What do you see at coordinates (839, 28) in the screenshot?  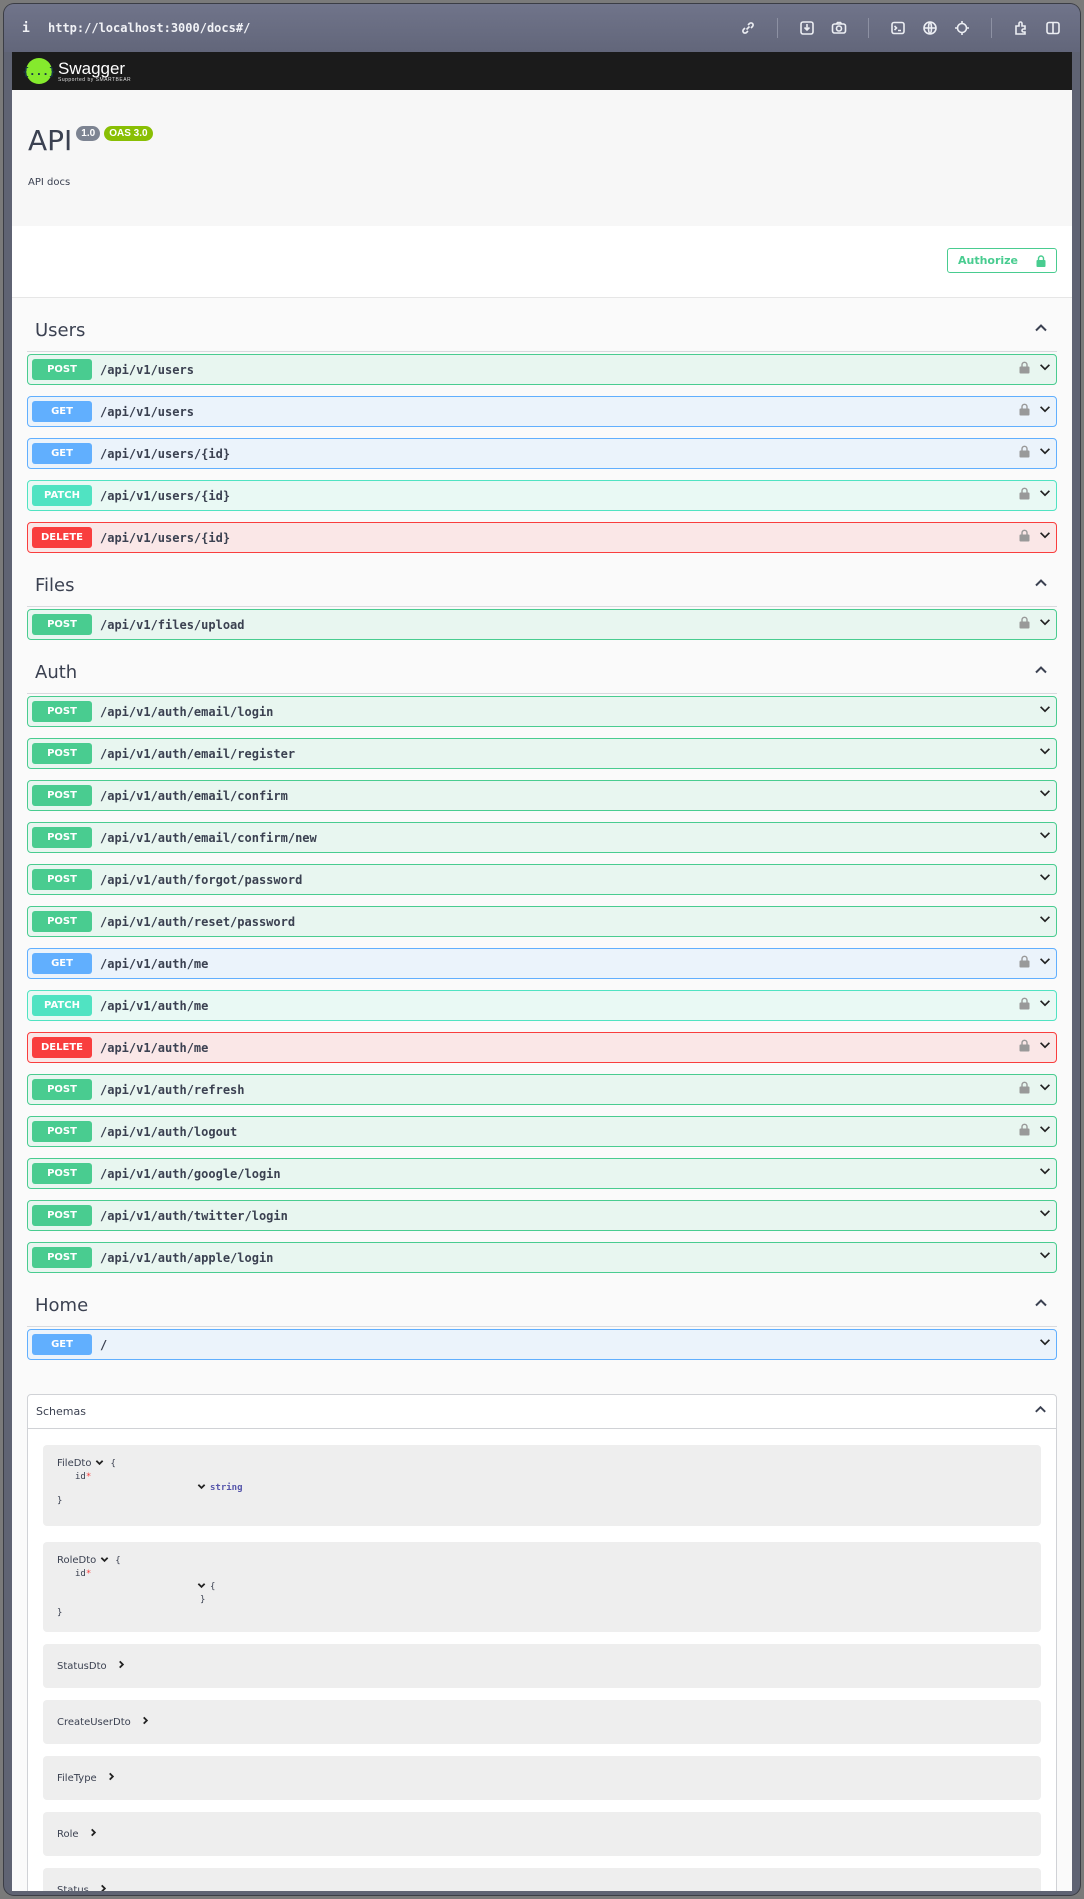 I see `camera-icon` at bounding box center [839, 28].